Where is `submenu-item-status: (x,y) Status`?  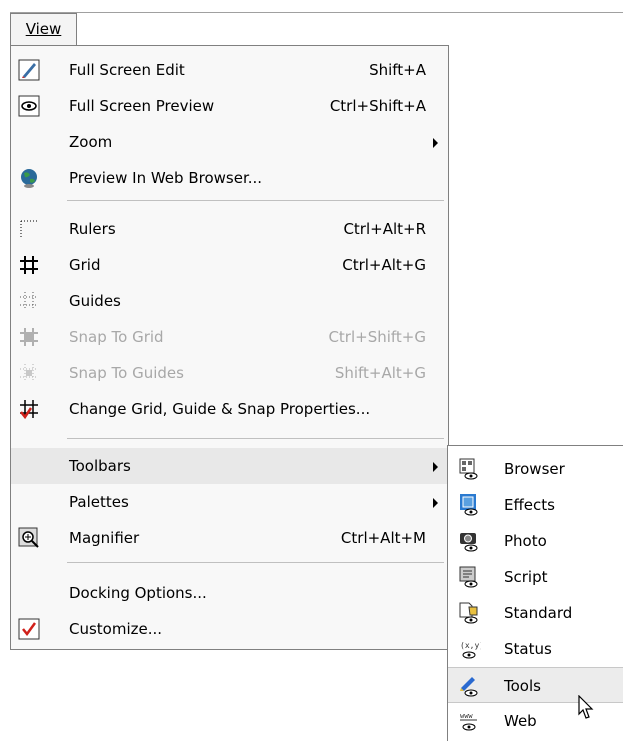
submenu-item-status: (x,y) Status is located at coordinates (535, 649).